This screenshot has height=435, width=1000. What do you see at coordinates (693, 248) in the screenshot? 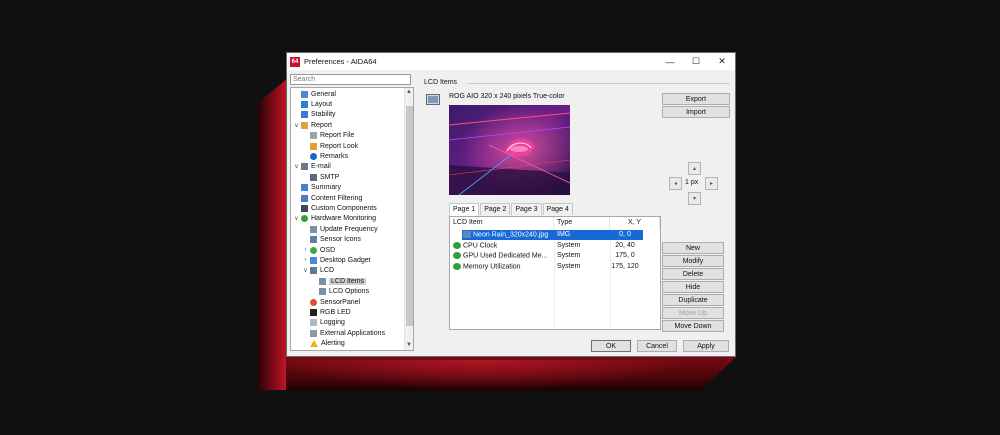
I see `new-button: New` at bounding box center [693, 248].